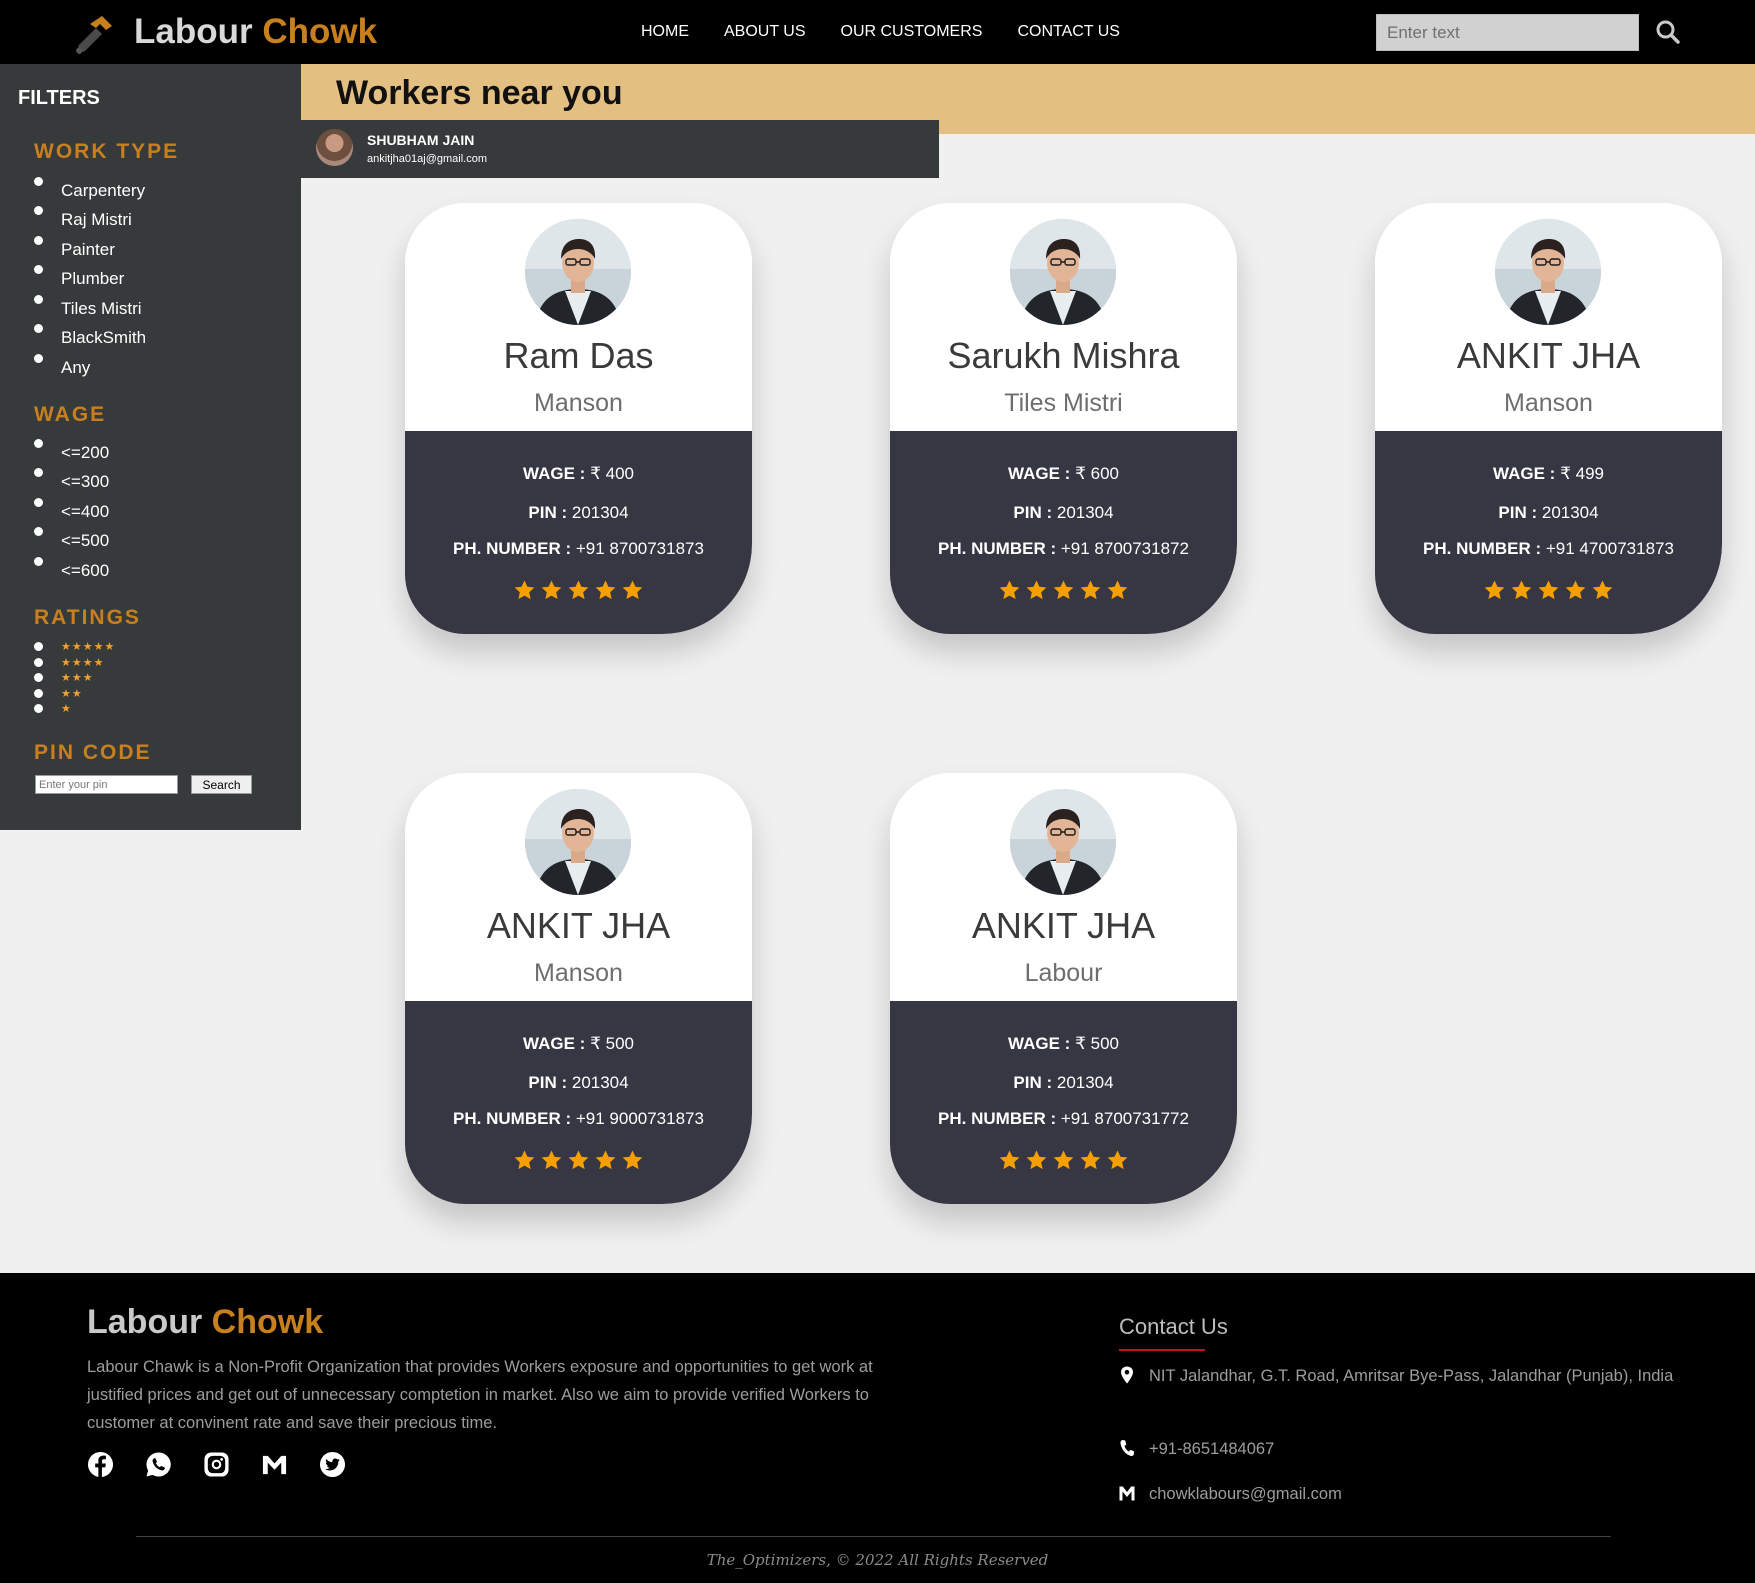 The width and height of the screenshot is (1755, 1583). I want to click on work-type-option: Any, so click(62, 365).